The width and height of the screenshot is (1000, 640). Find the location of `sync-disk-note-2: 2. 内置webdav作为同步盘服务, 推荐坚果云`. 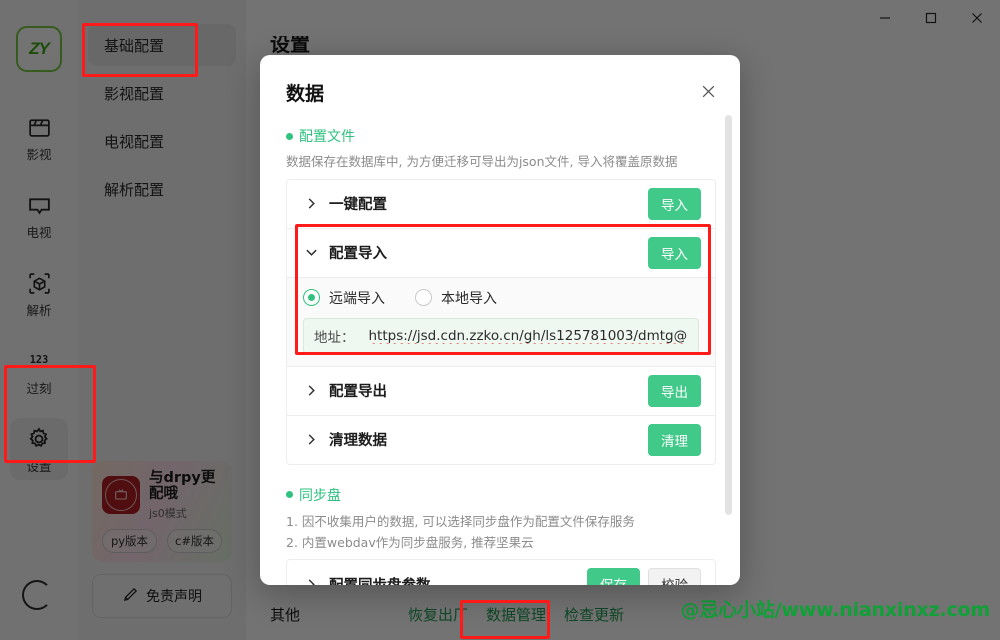

sync-disk-note-2: 2. 内置webdav作为同步盘服务, 推荐坚果云 is located at coordinates (410, 542).